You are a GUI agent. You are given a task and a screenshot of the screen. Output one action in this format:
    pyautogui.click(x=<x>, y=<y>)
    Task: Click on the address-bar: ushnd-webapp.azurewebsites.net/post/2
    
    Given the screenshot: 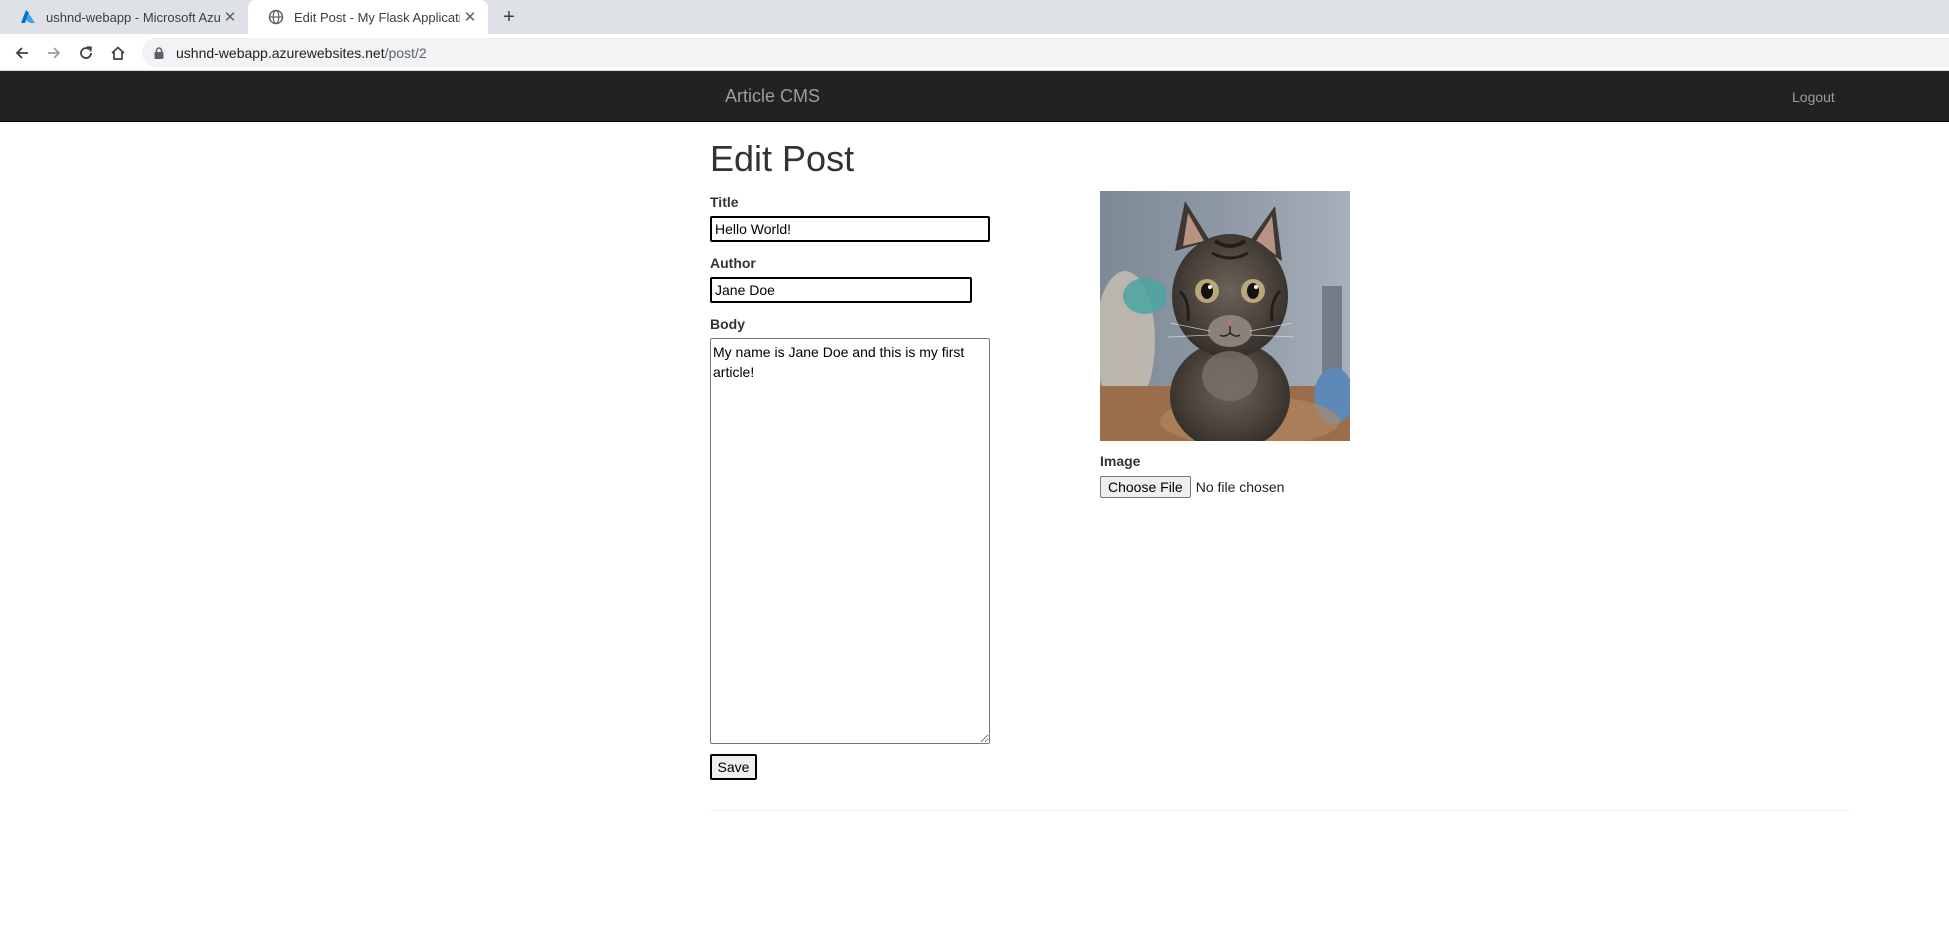 What is the action you would take?
    pyautogui.click(x=1045, y=52)
    